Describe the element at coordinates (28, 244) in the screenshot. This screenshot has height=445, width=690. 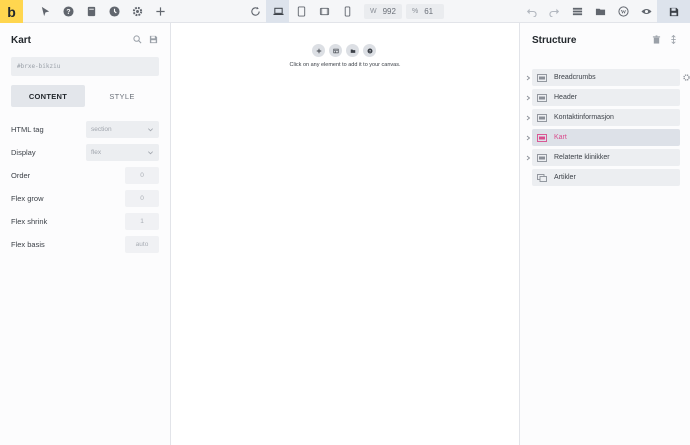
I see `control-label: Flex basis` at that location.